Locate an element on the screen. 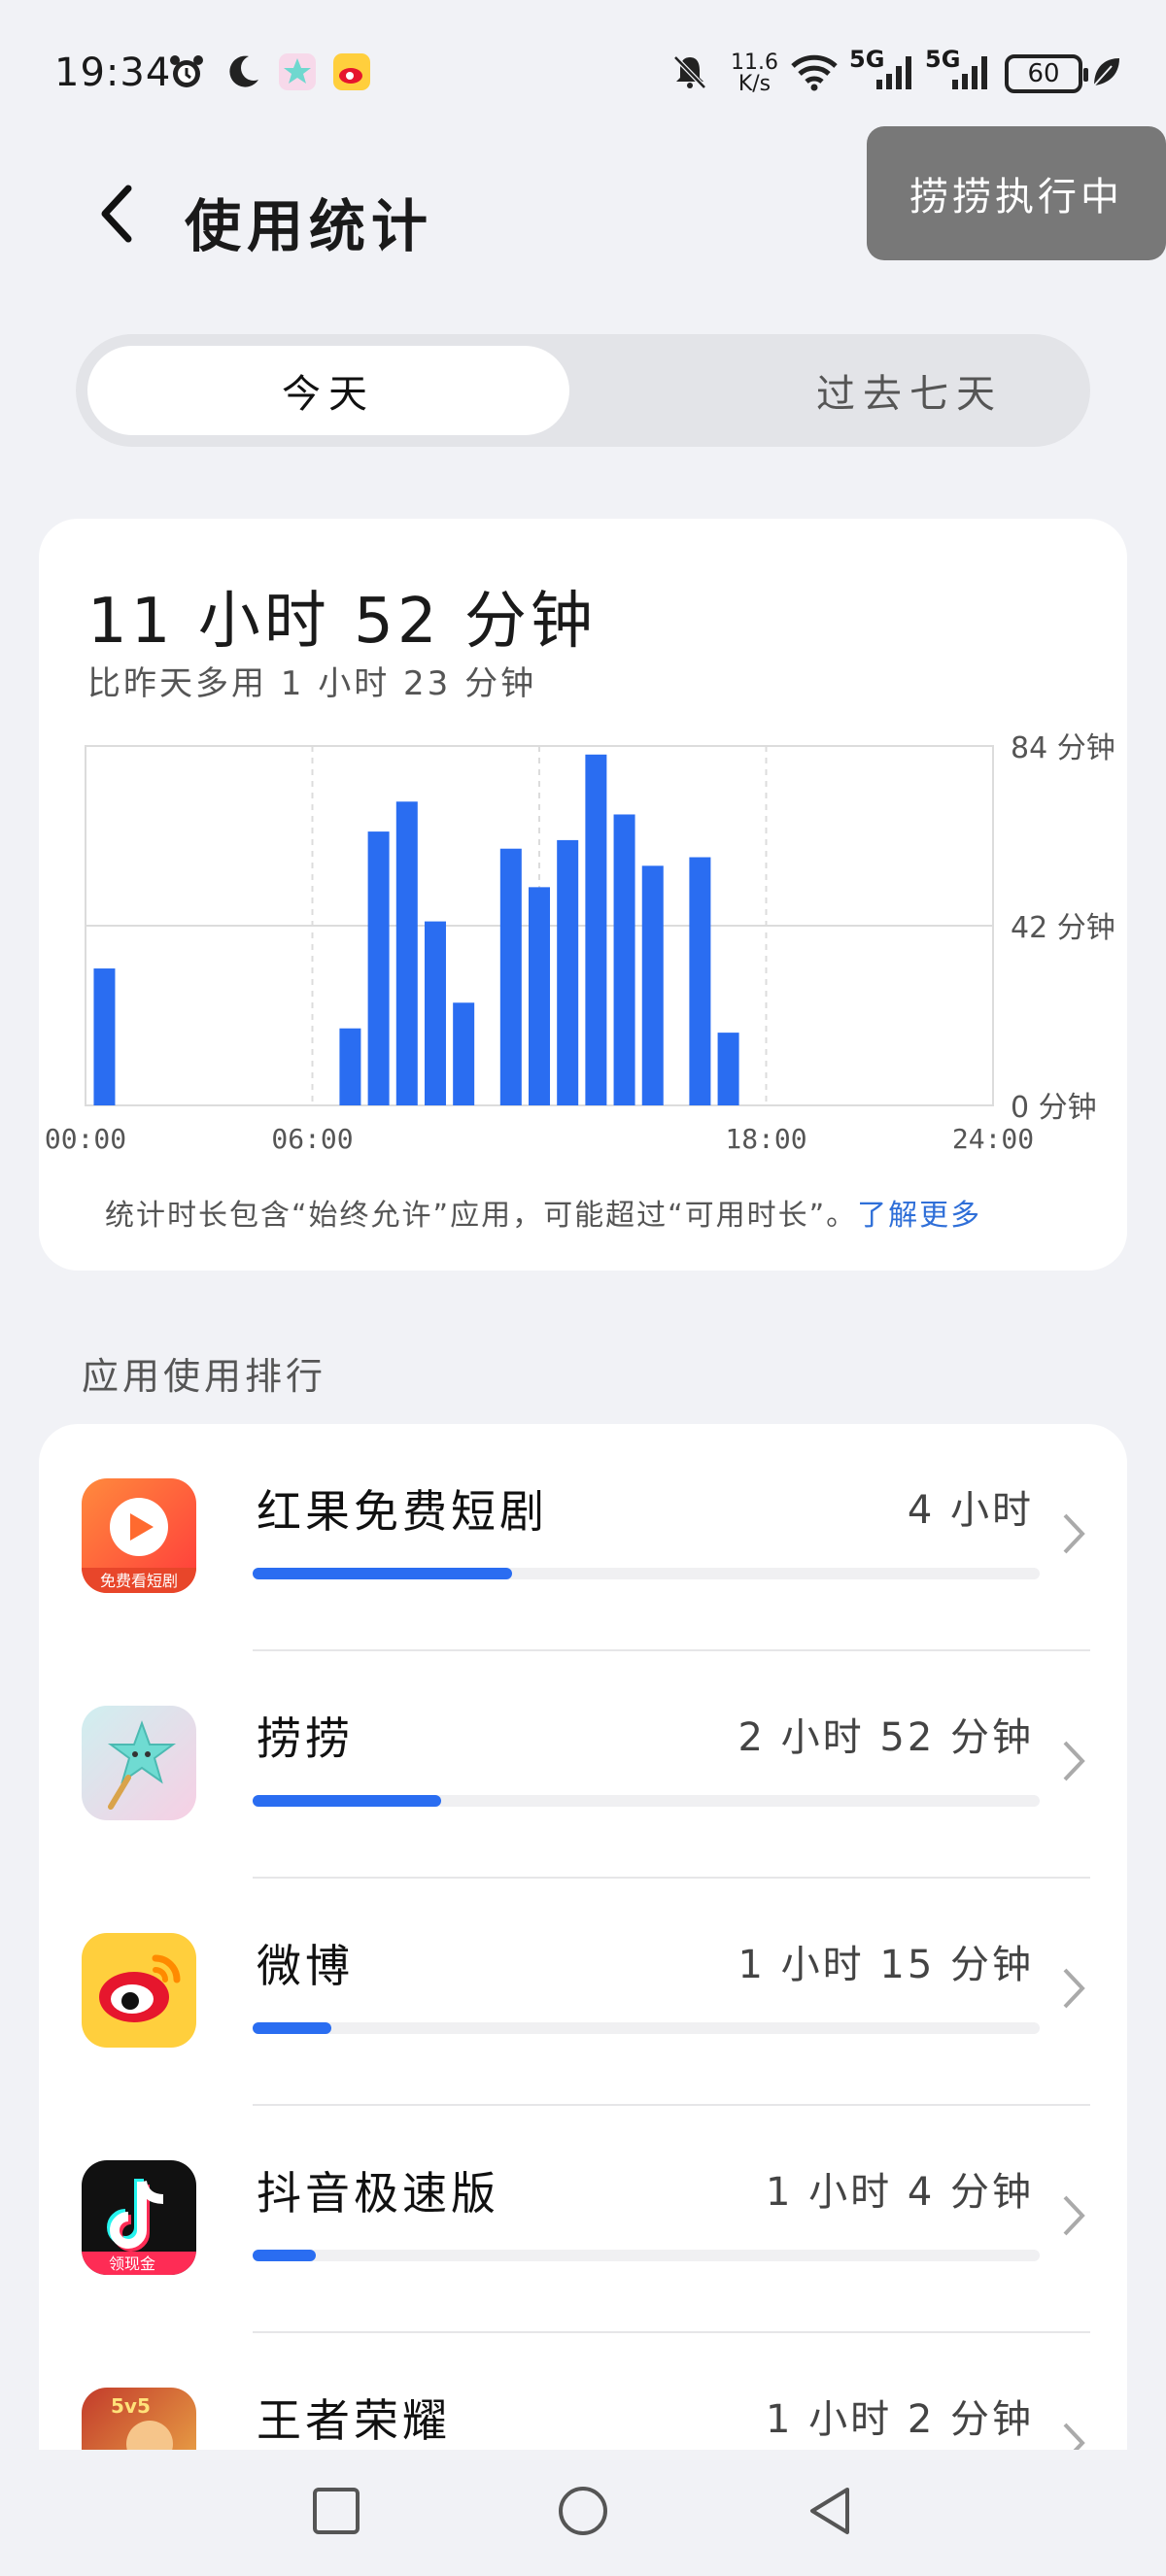 This screenshot has height=2576, width=1166. hongguo-icon: 免费看短剧 is located at coordinates (139, 1535).